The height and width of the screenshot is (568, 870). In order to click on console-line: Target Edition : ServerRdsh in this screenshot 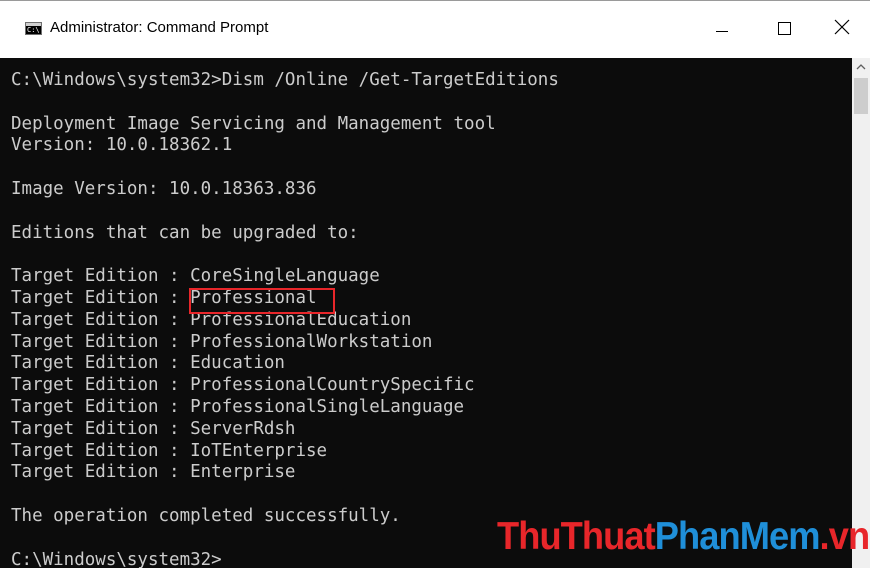, I will do `click(153, 428)`.